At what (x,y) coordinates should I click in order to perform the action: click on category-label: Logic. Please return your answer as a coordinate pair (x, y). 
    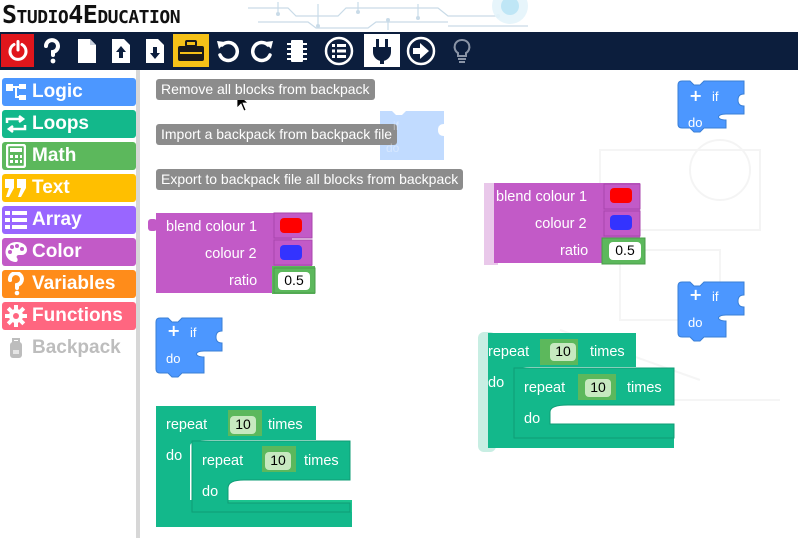
    Looking at the image, I should click on (57, 91).